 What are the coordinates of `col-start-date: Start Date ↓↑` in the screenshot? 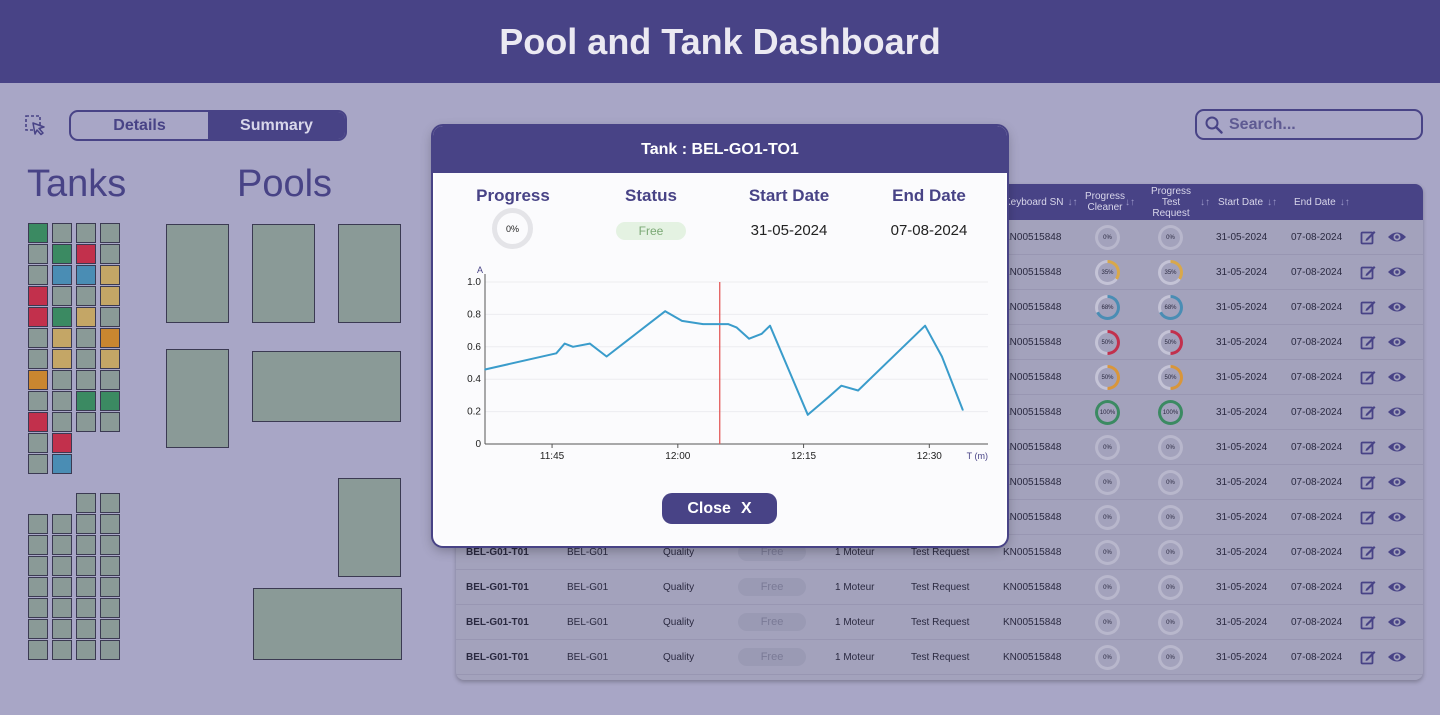 It's located at (1253, 202).